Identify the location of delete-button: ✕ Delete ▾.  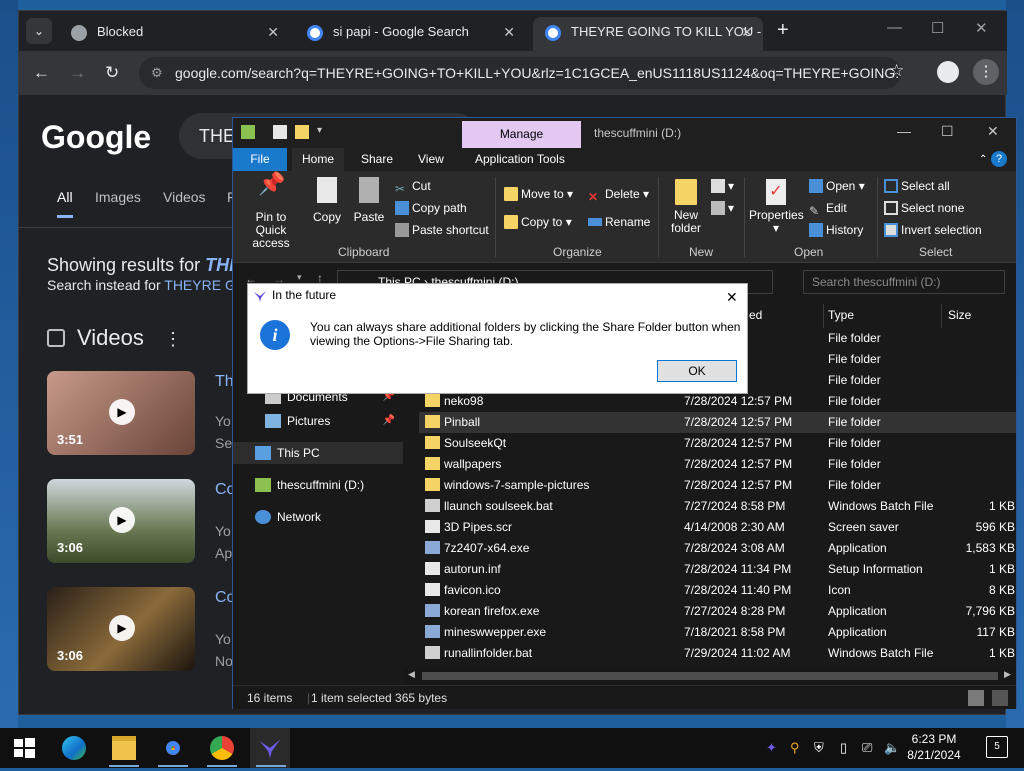
(618, 195).